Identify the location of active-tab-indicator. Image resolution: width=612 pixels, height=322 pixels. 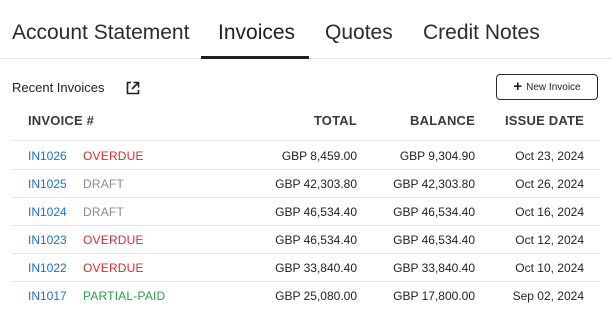
(255, 57).